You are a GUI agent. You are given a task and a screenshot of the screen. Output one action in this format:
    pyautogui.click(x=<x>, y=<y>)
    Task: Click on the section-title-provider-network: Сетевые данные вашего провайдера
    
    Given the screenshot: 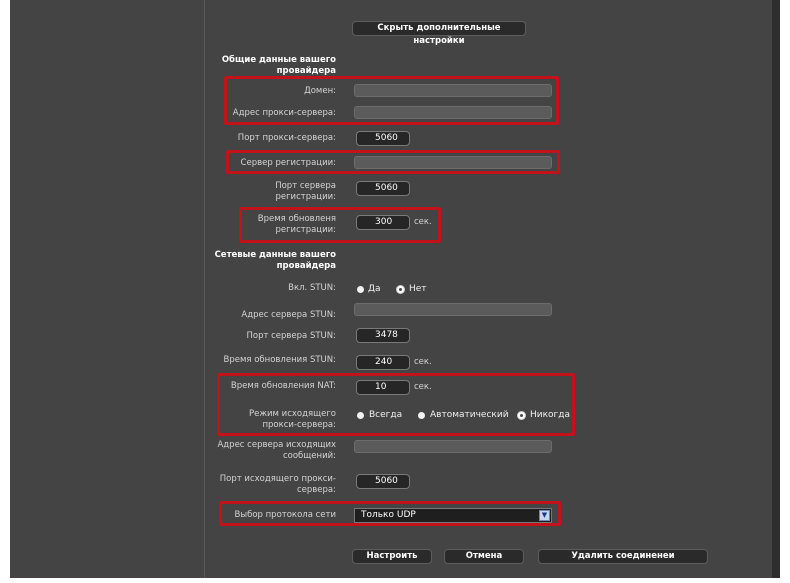 What is the action you would take?
    pyautogui.click(x=275, y=260)
    